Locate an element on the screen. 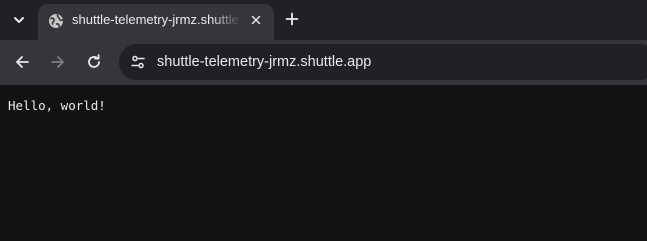 Image resolution: width=647 pixels, height=241 pixels. url-text: shuttle-telemetry-jrmz.shuttle.app is located at coordinates (264, 62).